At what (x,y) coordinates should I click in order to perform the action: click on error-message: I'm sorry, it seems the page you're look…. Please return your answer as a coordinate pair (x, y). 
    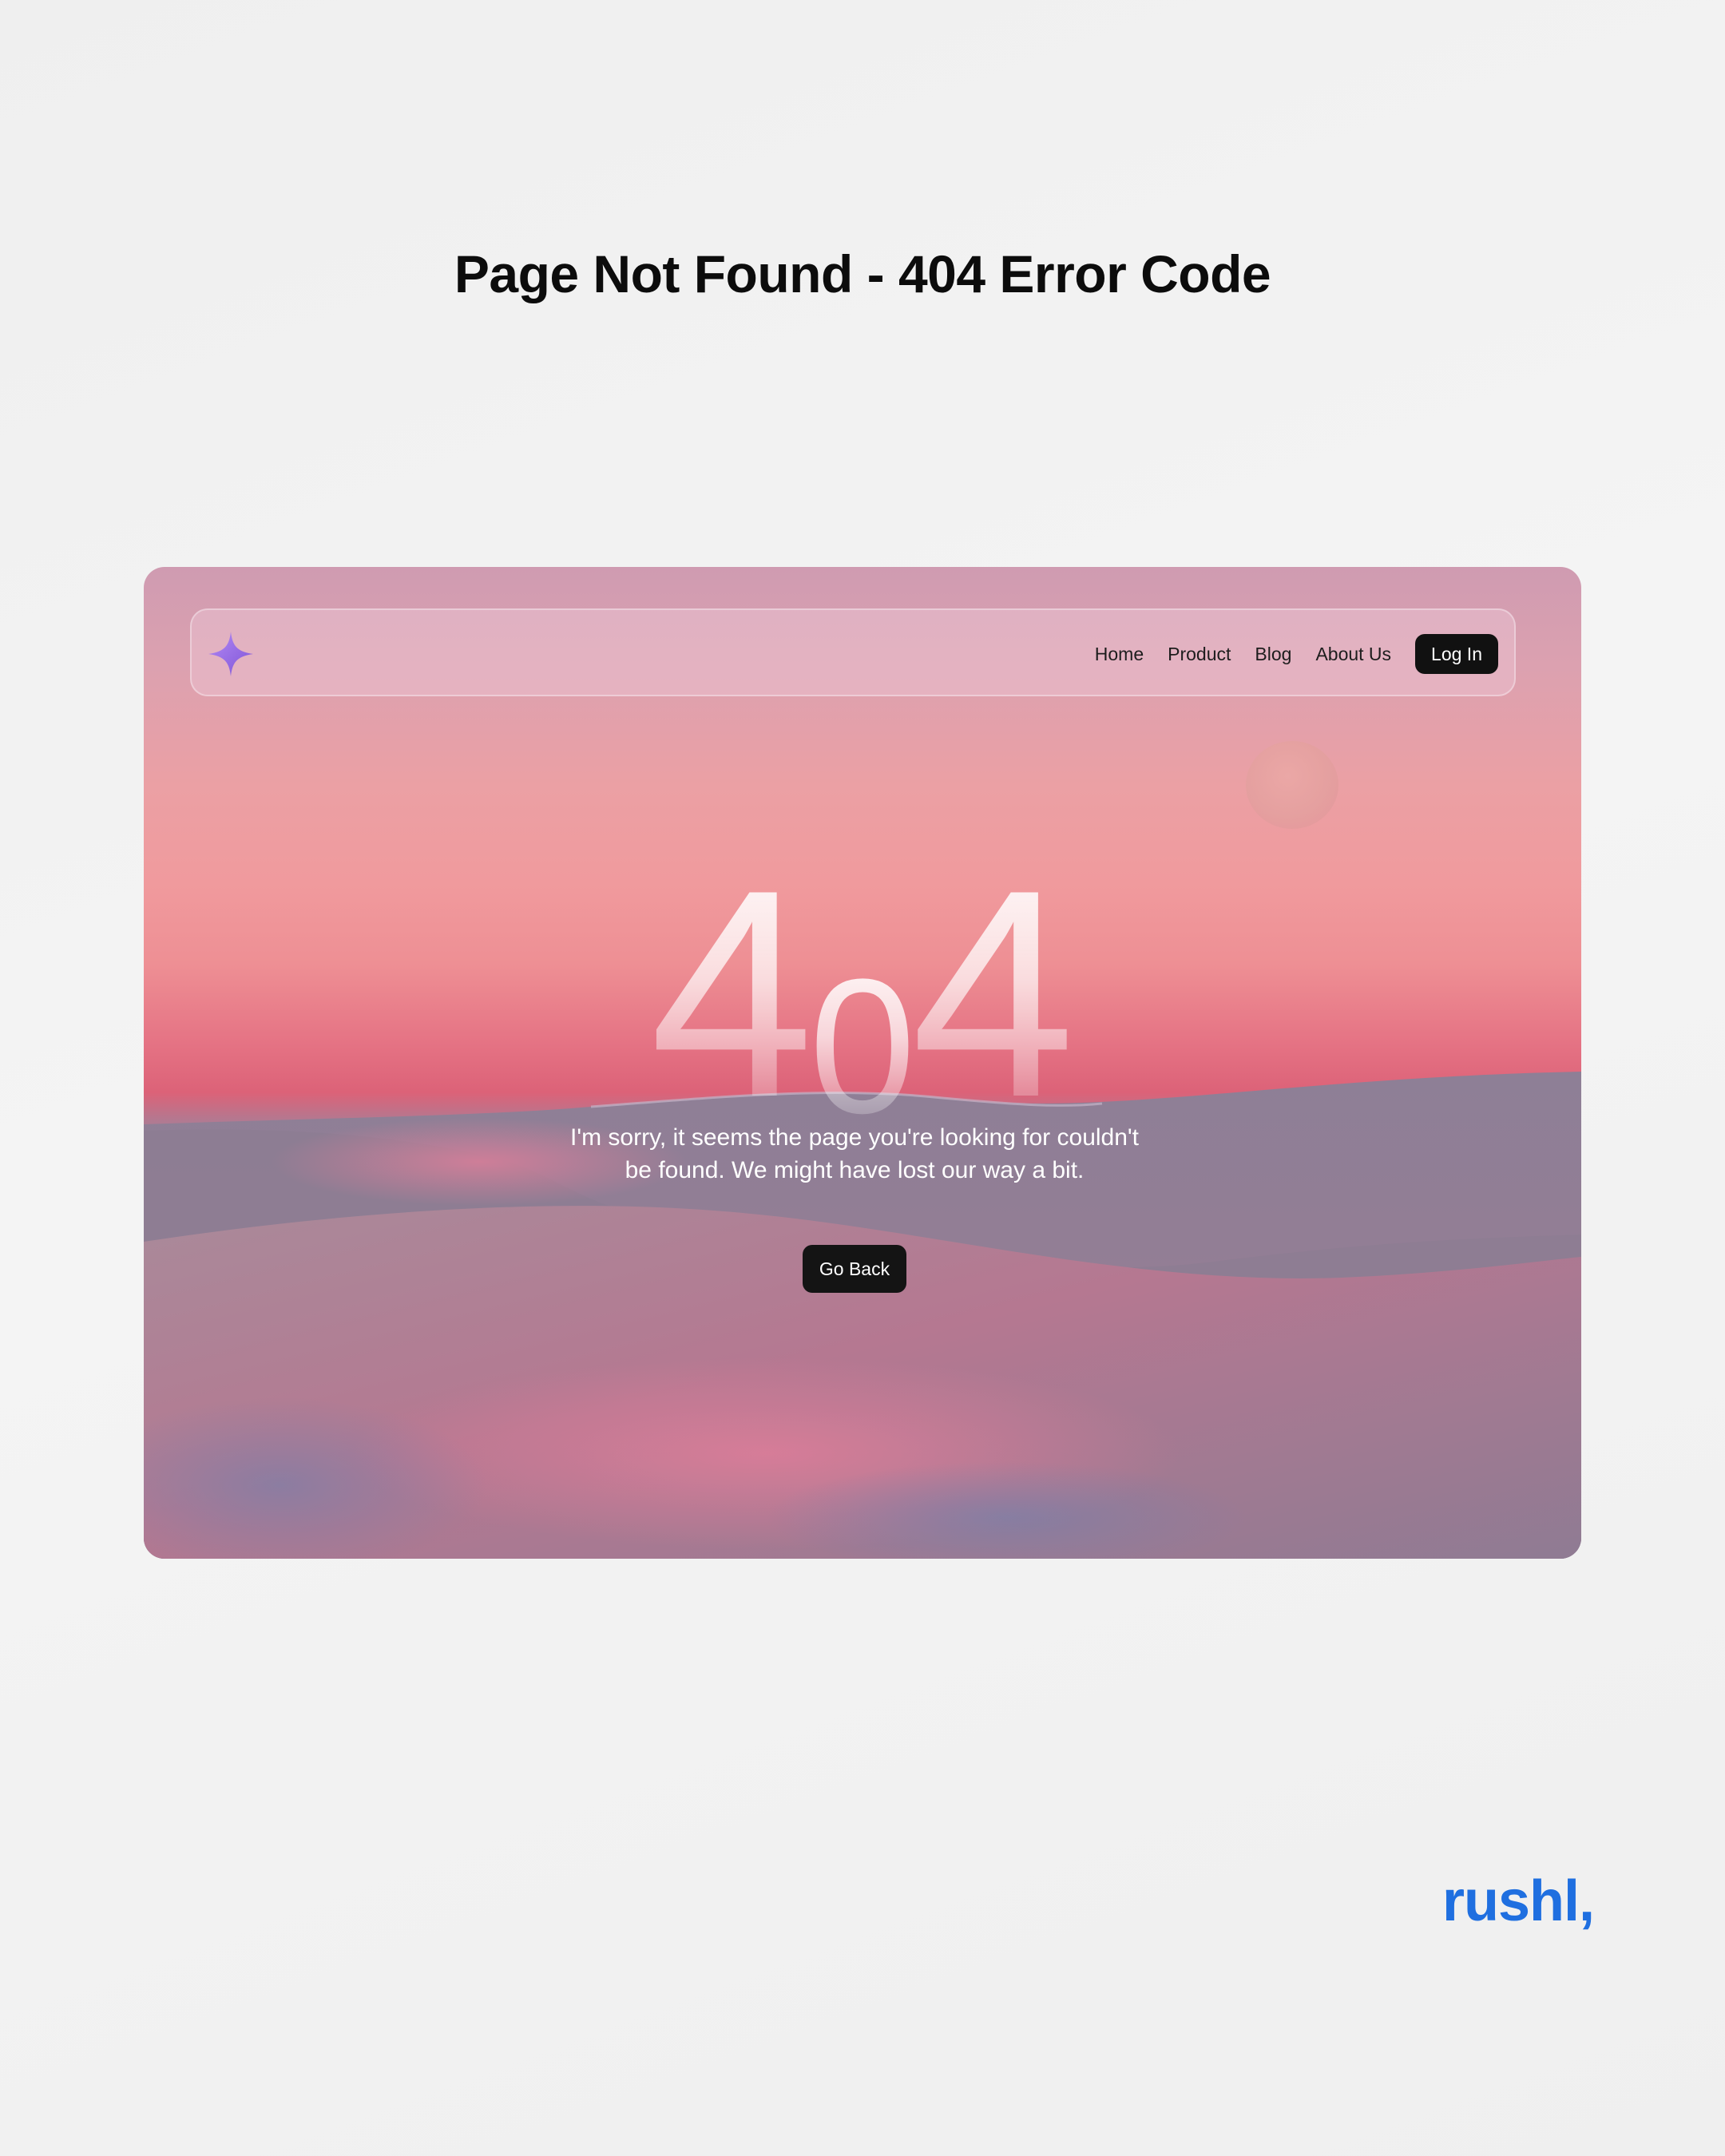
    Looking at the image, I should click on (855, 1154).